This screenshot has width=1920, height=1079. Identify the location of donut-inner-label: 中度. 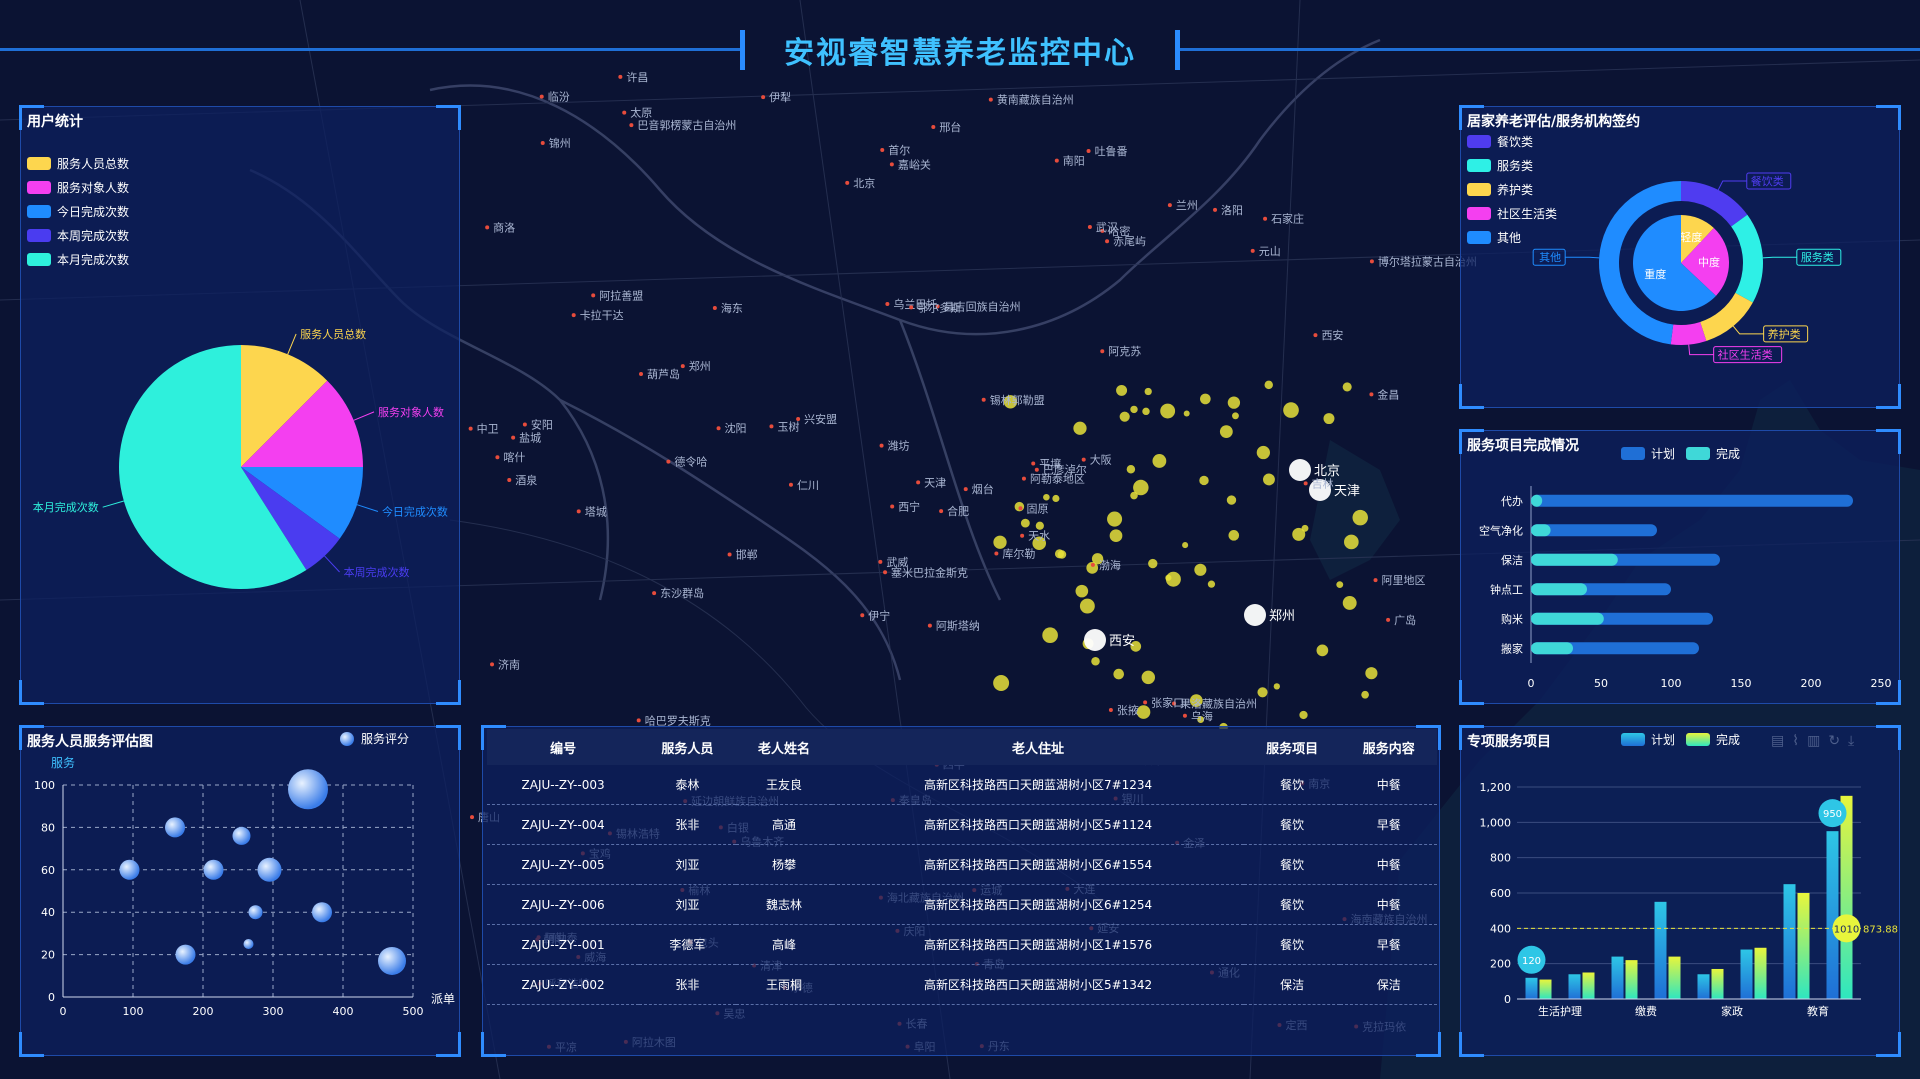
(1709, 262).